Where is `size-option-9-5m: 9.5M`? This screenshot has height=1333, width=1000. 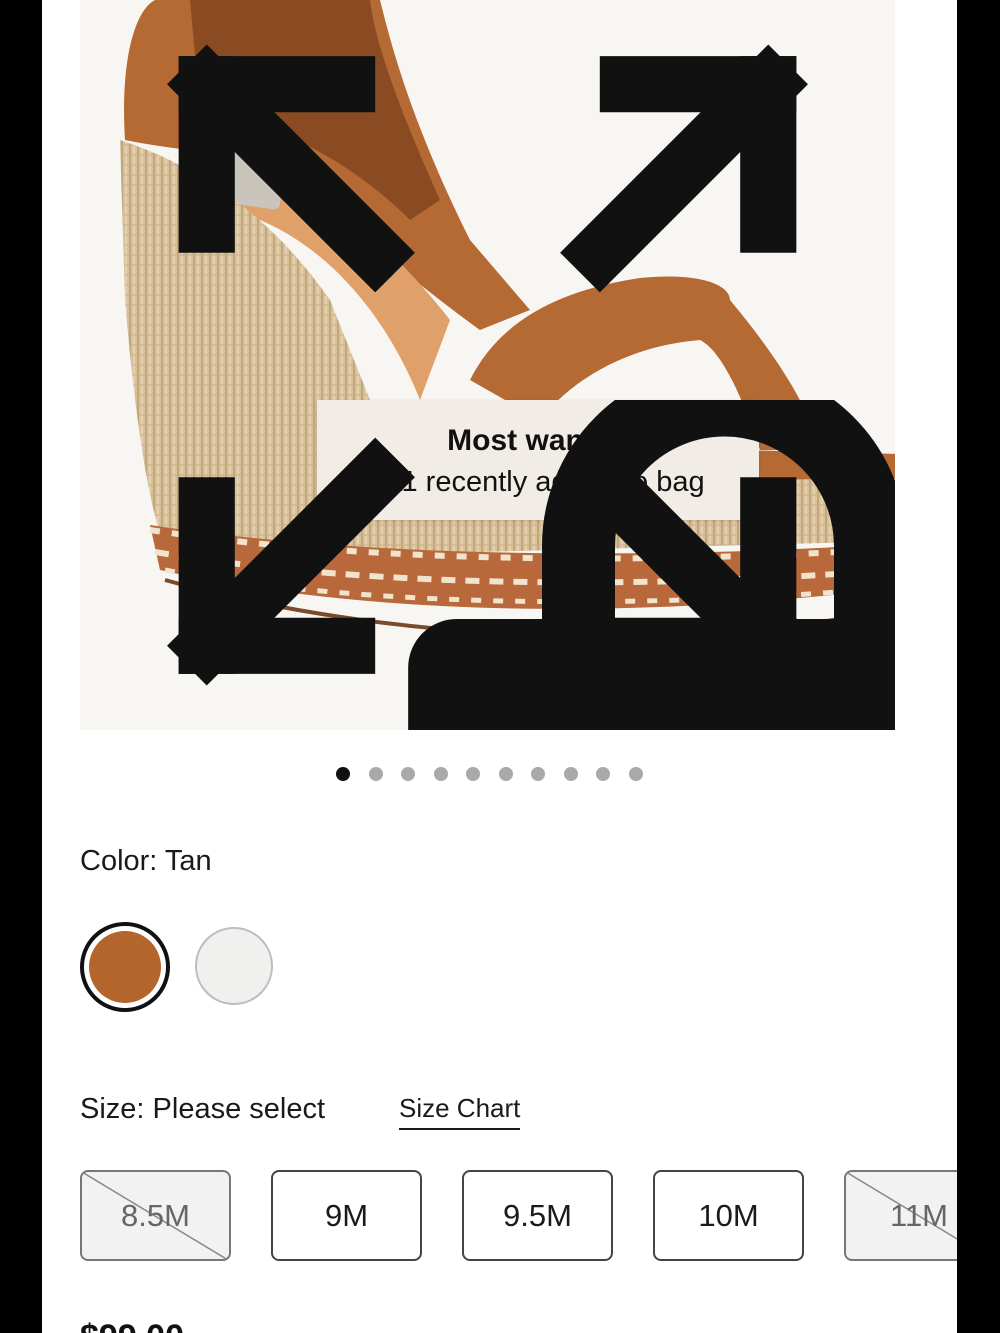 size-option-9-5m: 9.5M is located at coordinates (537, 1215).